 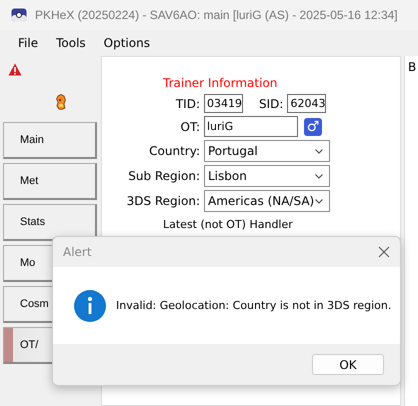 What do you see at coordinates (90, 306) in the screenshot?
I see `info-icon` at bounding box center [90, 306].